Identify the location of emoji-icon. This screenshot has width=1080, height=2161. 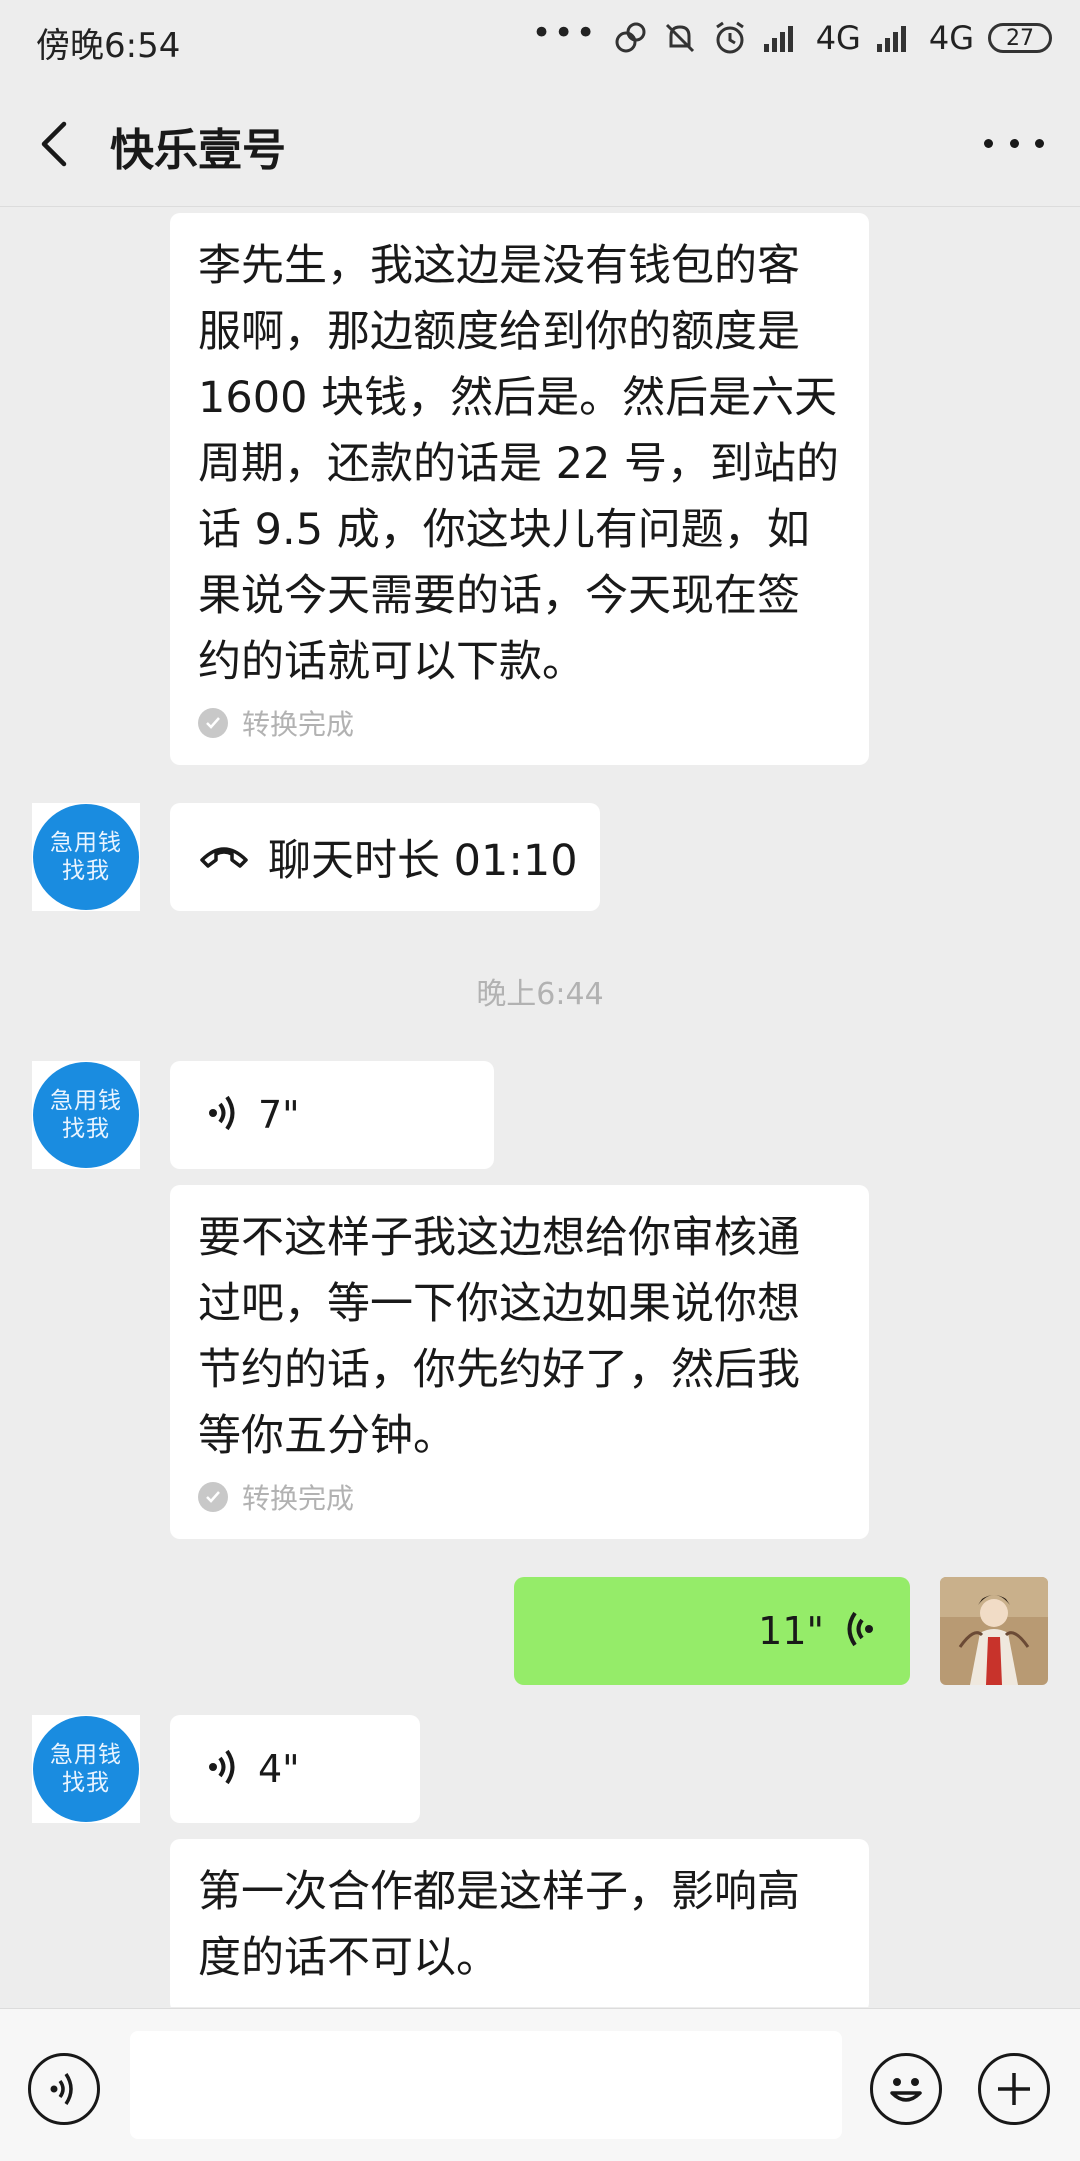
(906, 2089).